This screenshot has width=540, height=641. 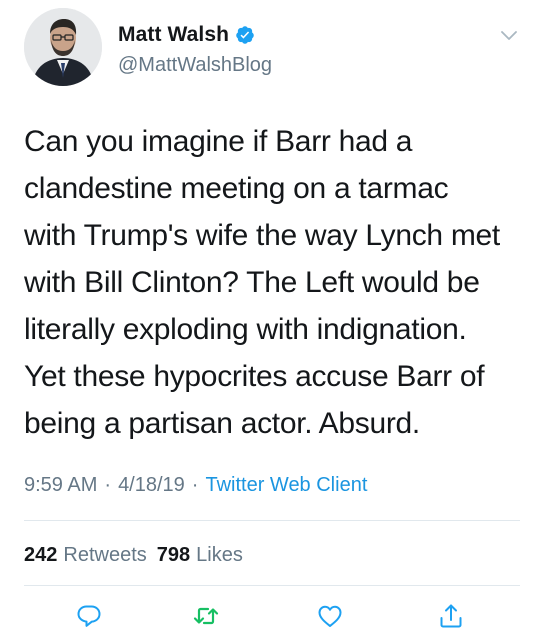 I want to click on verified-badge-icon, so click(x=245, y=35).